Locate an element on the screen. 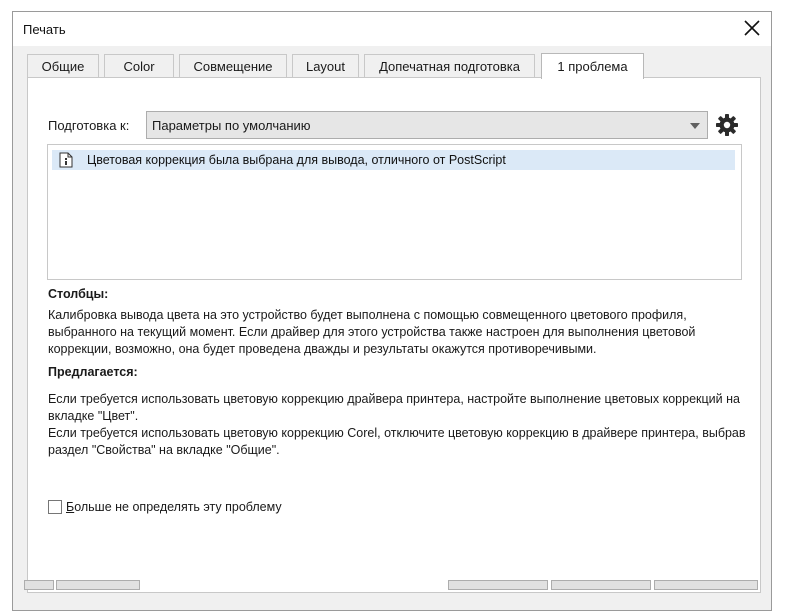  document-info-icon is located at coordinates (66, 160).